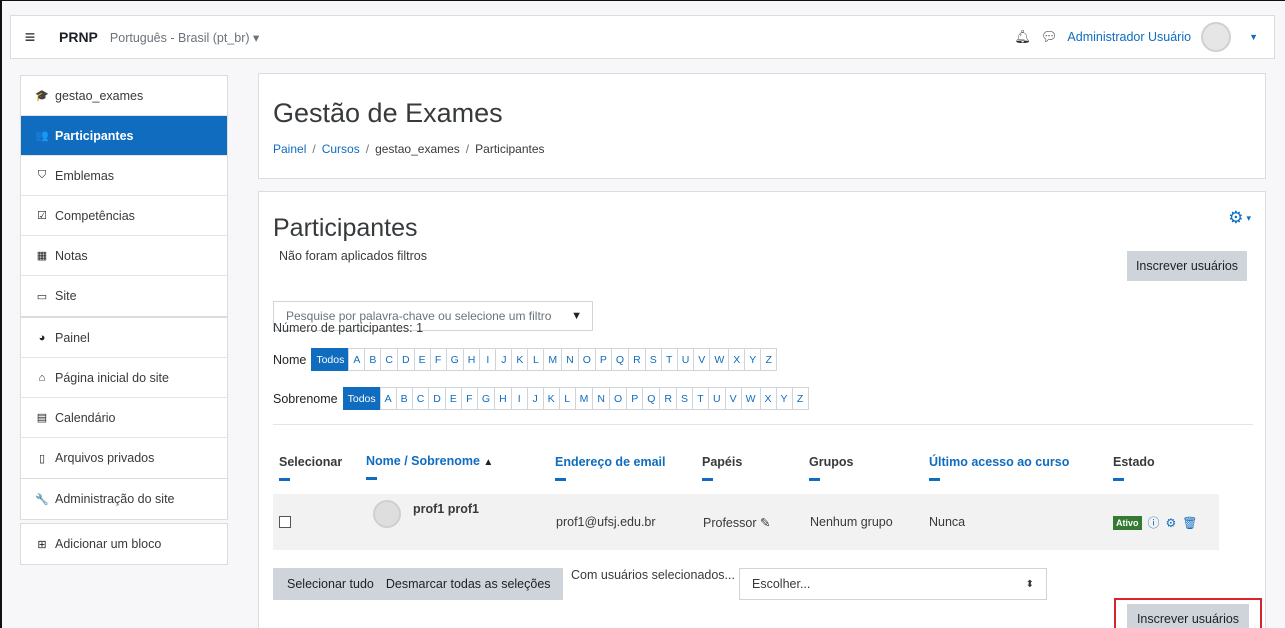 The width and height of the screenshot is (1285, 628). I want to click on first-name-letter: L, so click(536, 359).